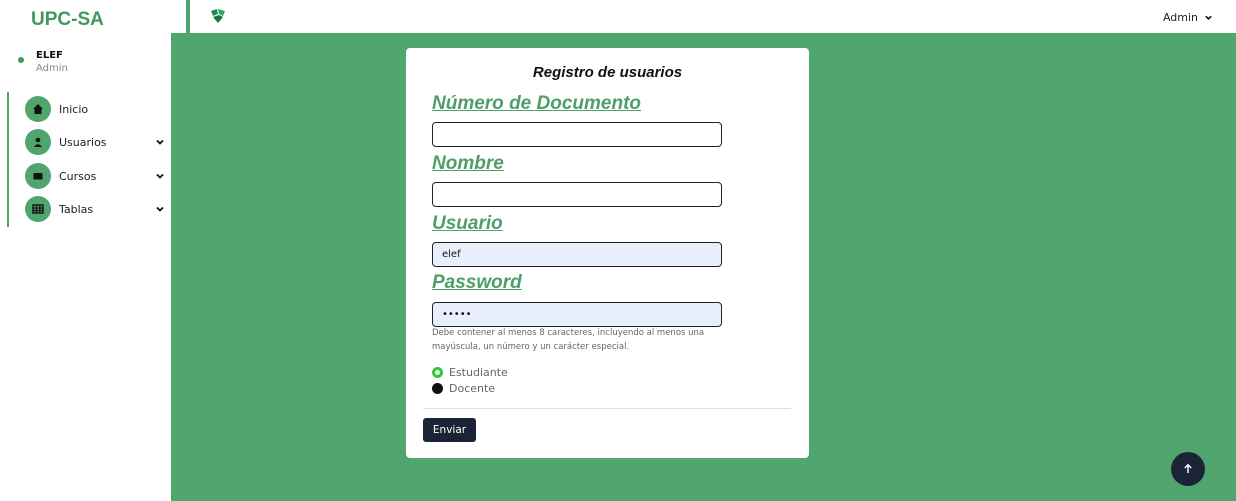  Describe the element at coordinates (76, 209) in the screenshot. I see `sidebar-item-label: Tablas` at that location.